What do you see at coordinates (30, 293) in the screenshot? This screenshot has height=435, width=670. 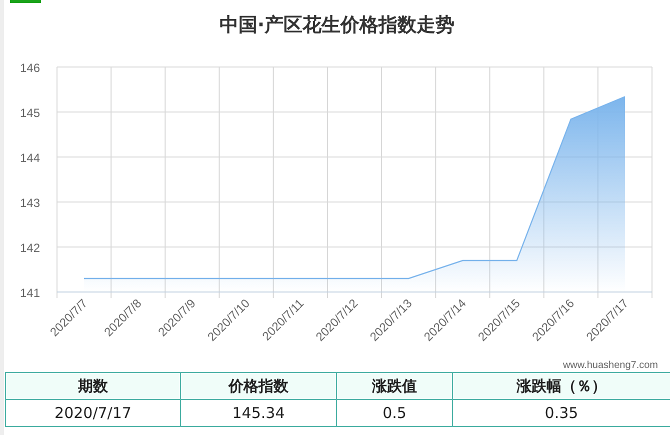 I see `y-tick-label: 141` at bounding box center [30, 293].